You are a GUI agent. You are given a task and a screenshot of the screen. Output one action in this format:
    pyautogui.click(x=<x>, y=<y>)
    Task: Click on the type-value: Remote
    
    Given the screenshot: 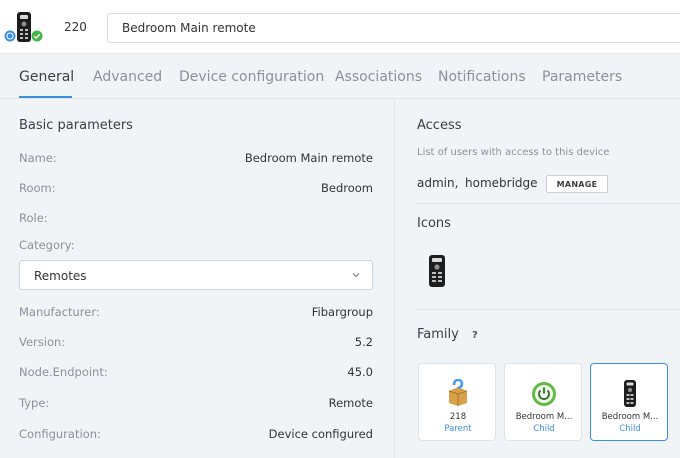 What is the action you would take?
    pyautogui.click(x=350, y=403)
    